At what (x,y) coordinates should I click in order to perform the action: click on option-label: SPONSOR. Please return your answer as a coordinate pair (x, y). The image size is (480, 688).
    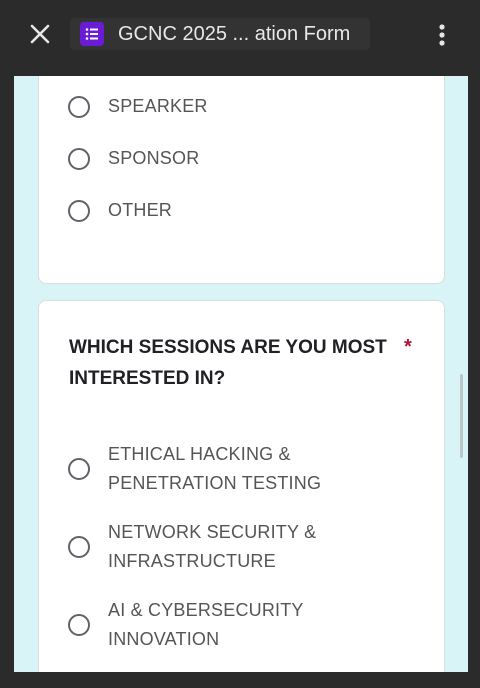
    Looking at the image, I should click on (154, 158).